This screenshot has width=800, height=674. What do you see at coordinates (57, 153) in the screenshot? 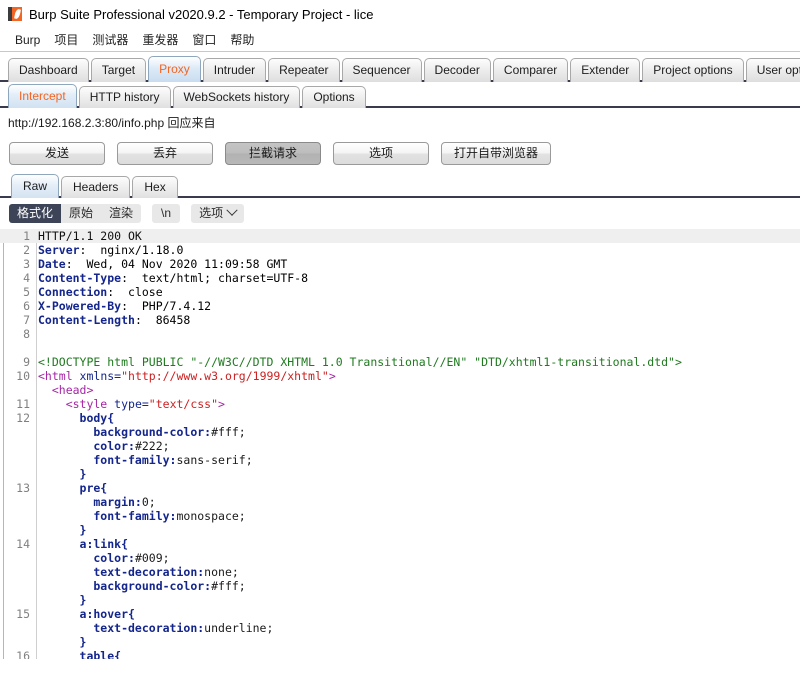
I see `forward-button: 发送` at bounding box center [57, 153].